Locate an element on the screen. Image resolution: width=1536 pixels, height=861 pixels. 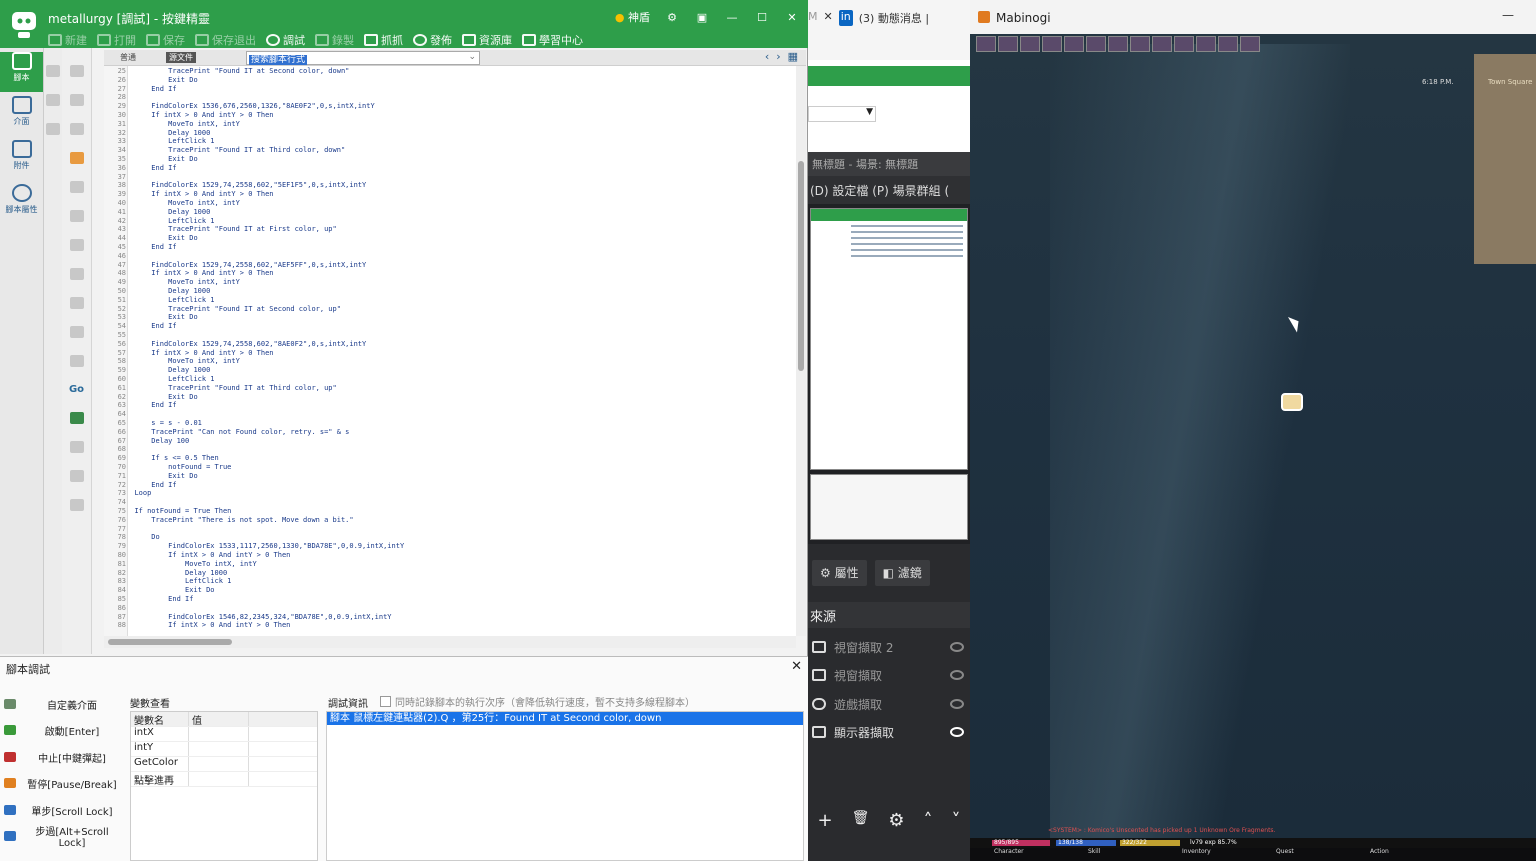
code-line: 42 LeftClick 1 is located at coordinates (449, 221).